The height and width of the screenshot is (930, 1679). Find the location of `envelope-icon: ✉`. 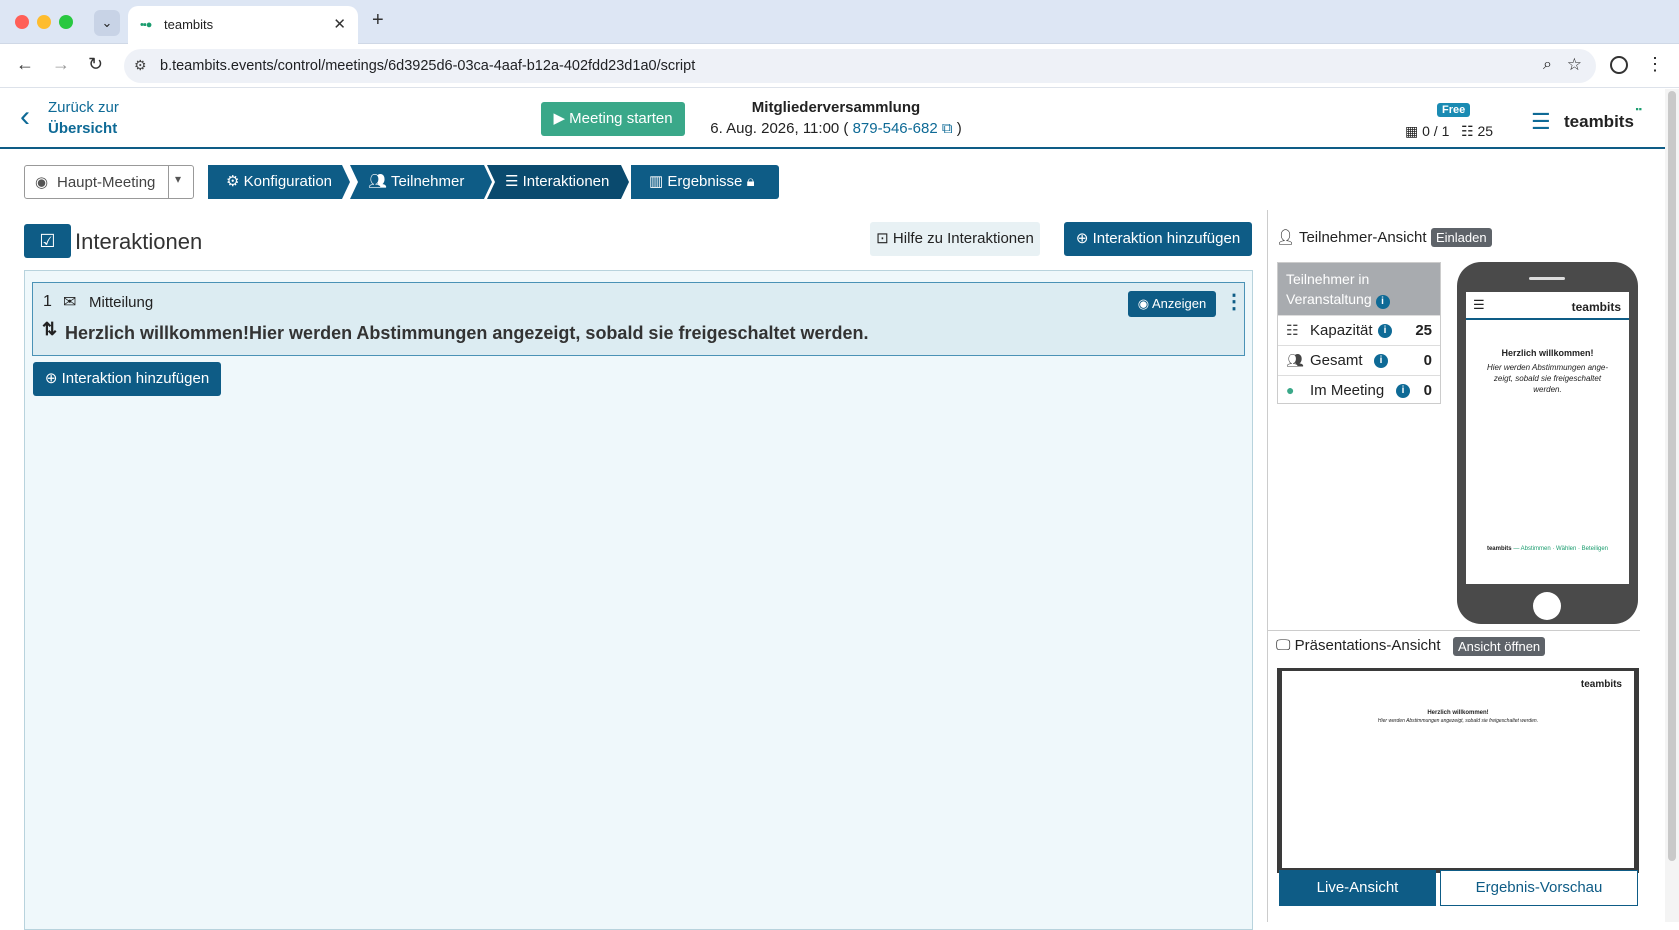

envelope-icon: ✉ is located at coordinates (70, 302).